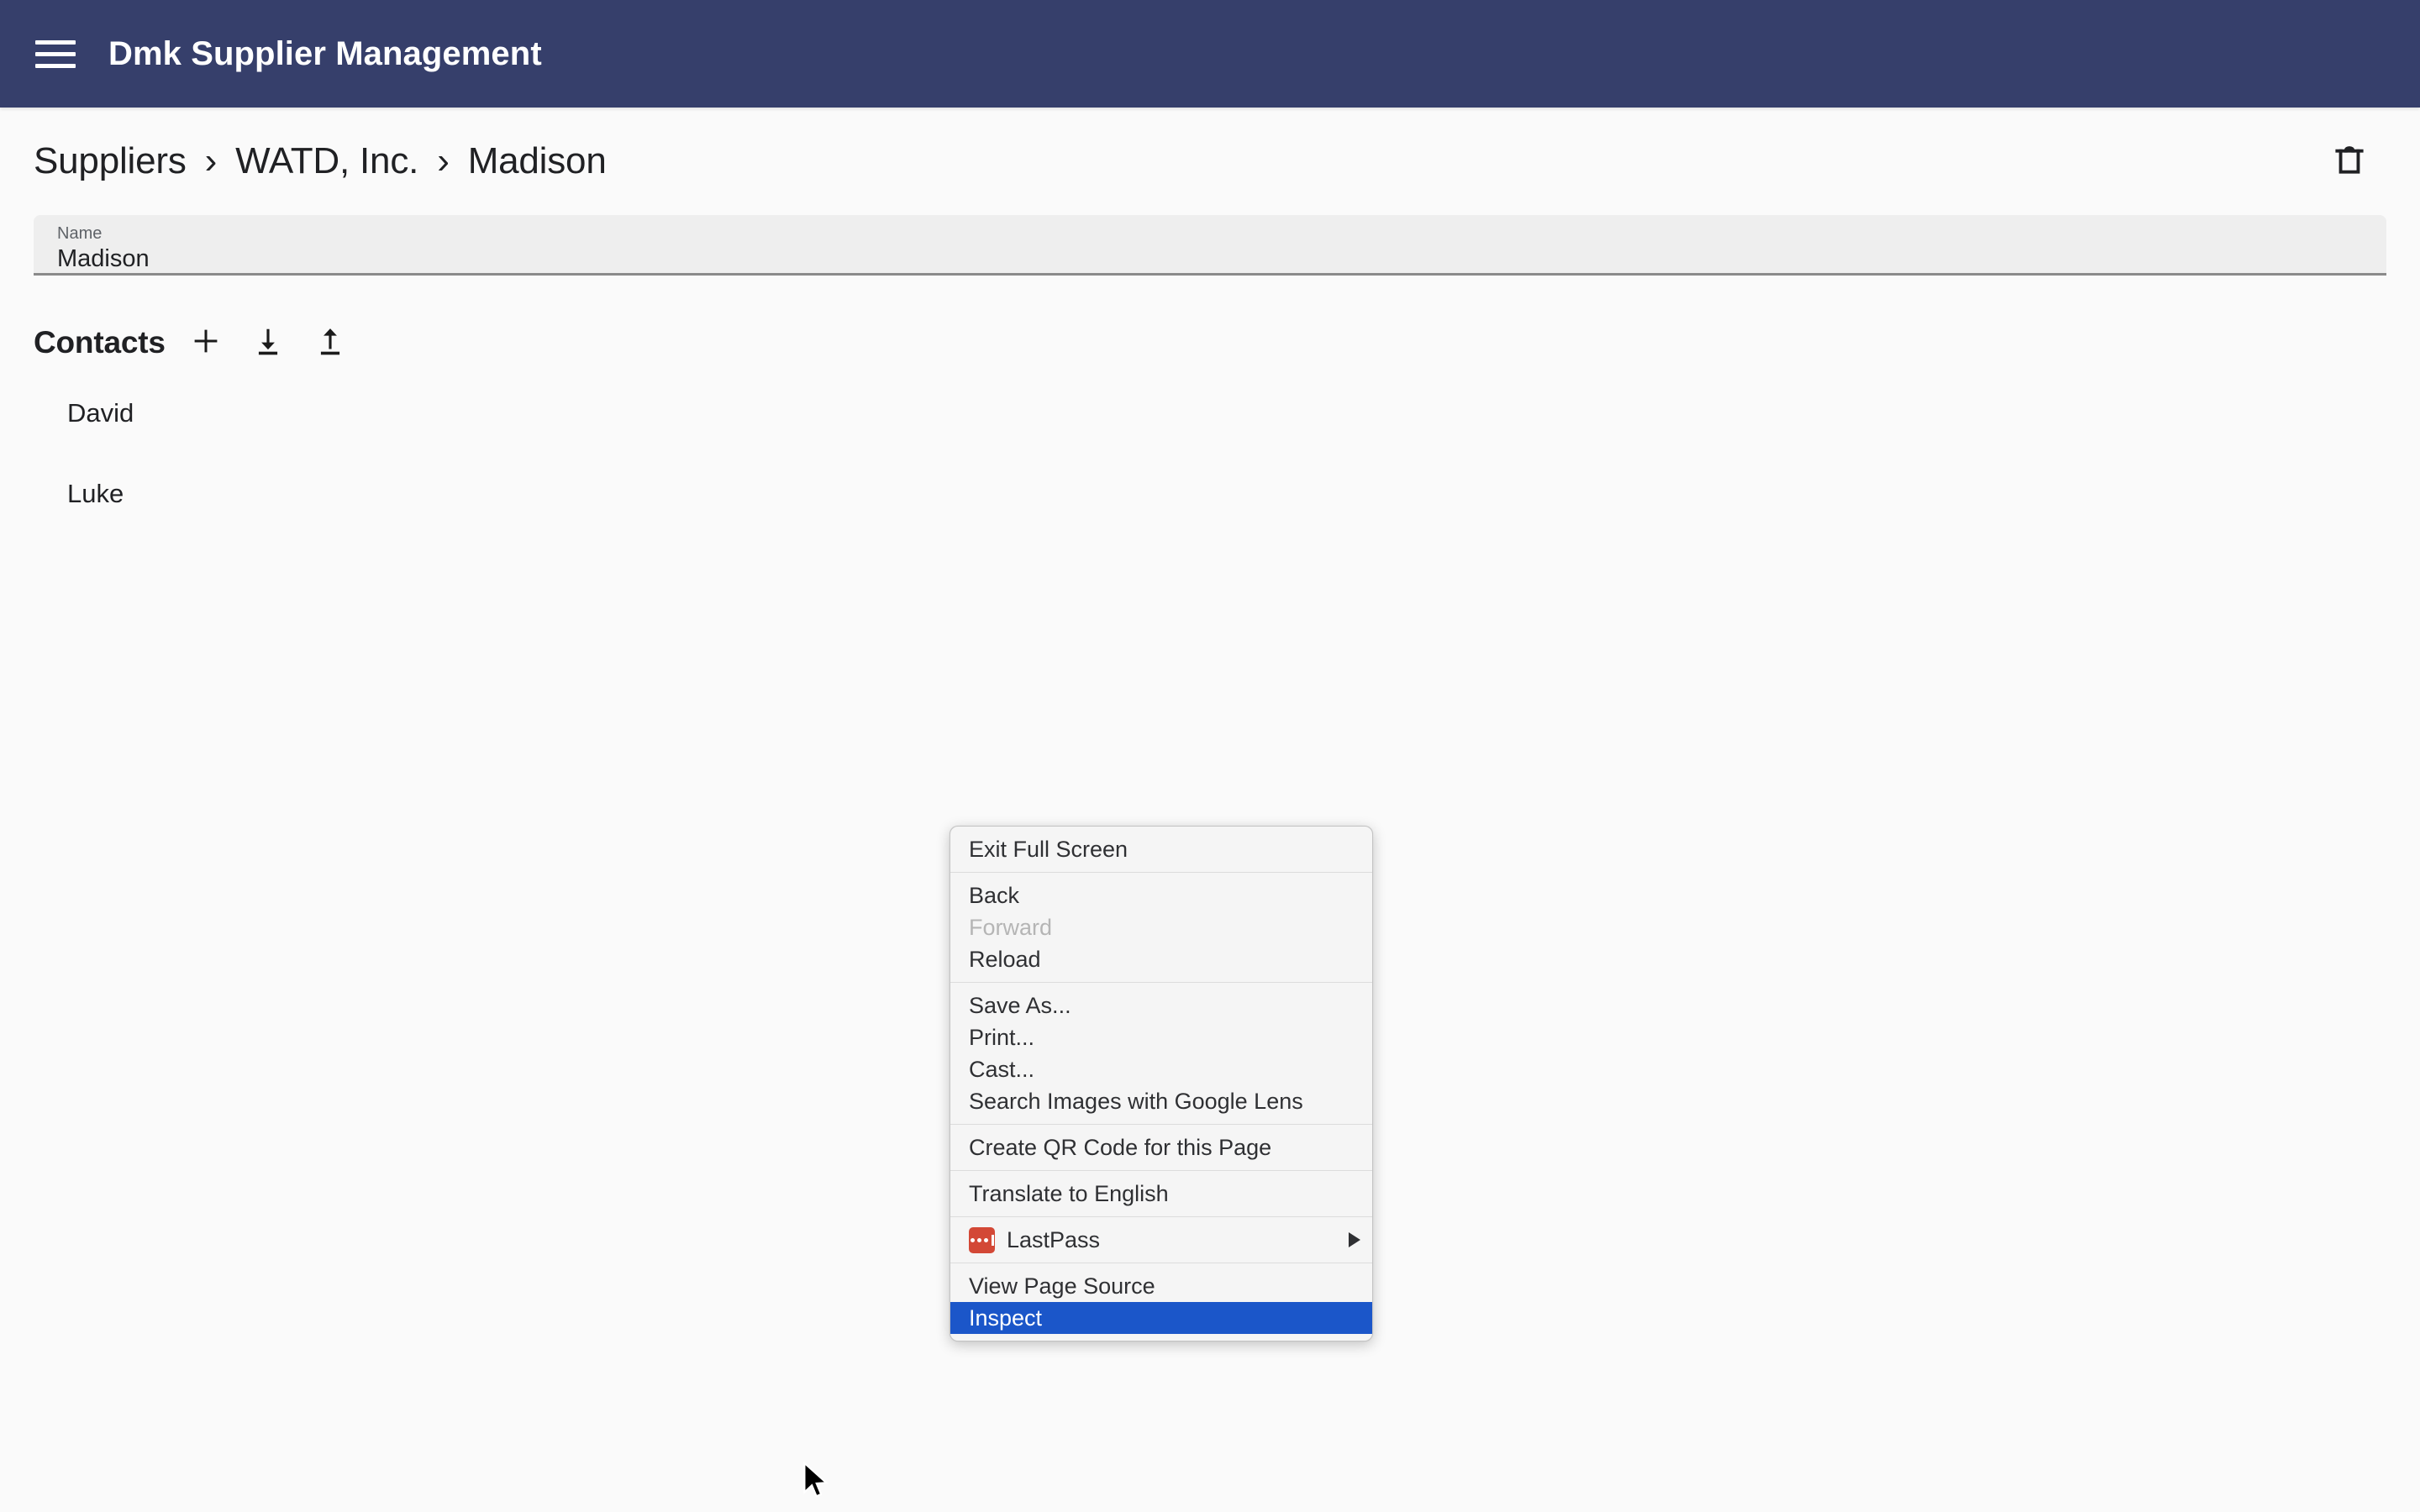 The height and width of the screenshot is (1512, 2420). I want to click on breadcrumb-item-suppliers: Suppliers, so click(110, 160).